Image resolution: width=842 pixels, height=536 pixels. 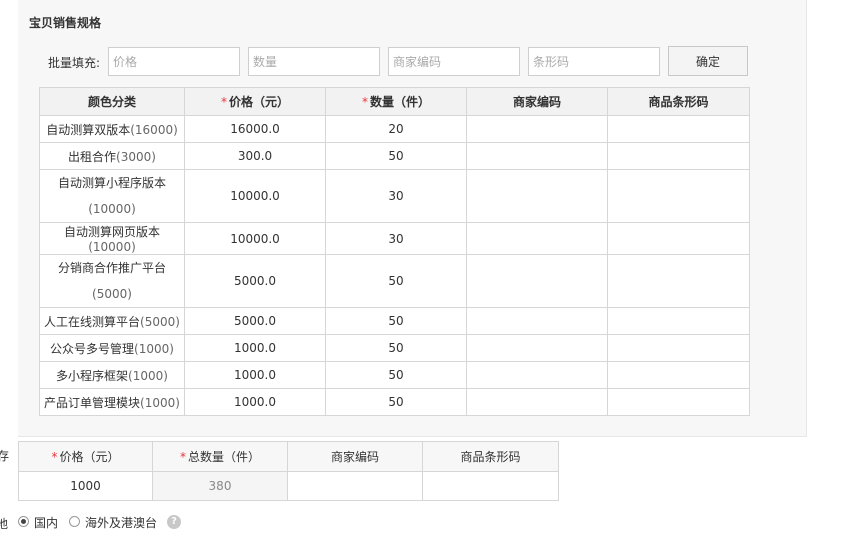 What do you see at coordinates (490, 456) in the screenshot?
I see `stock-header-barcode: 商品条形码` at bounding box center [490, 456].